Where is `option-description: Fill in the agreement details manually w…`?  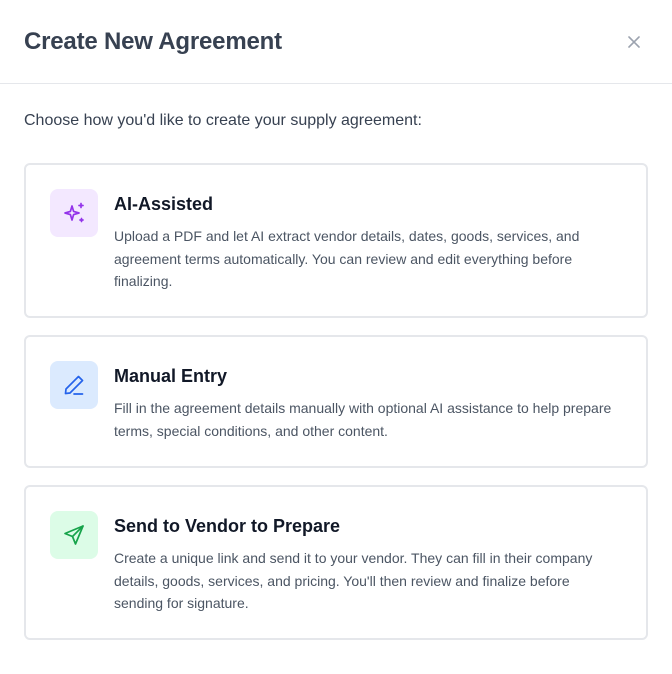
option-description: Fill in the agreement details manually w… is located at coordinates (363, 419).